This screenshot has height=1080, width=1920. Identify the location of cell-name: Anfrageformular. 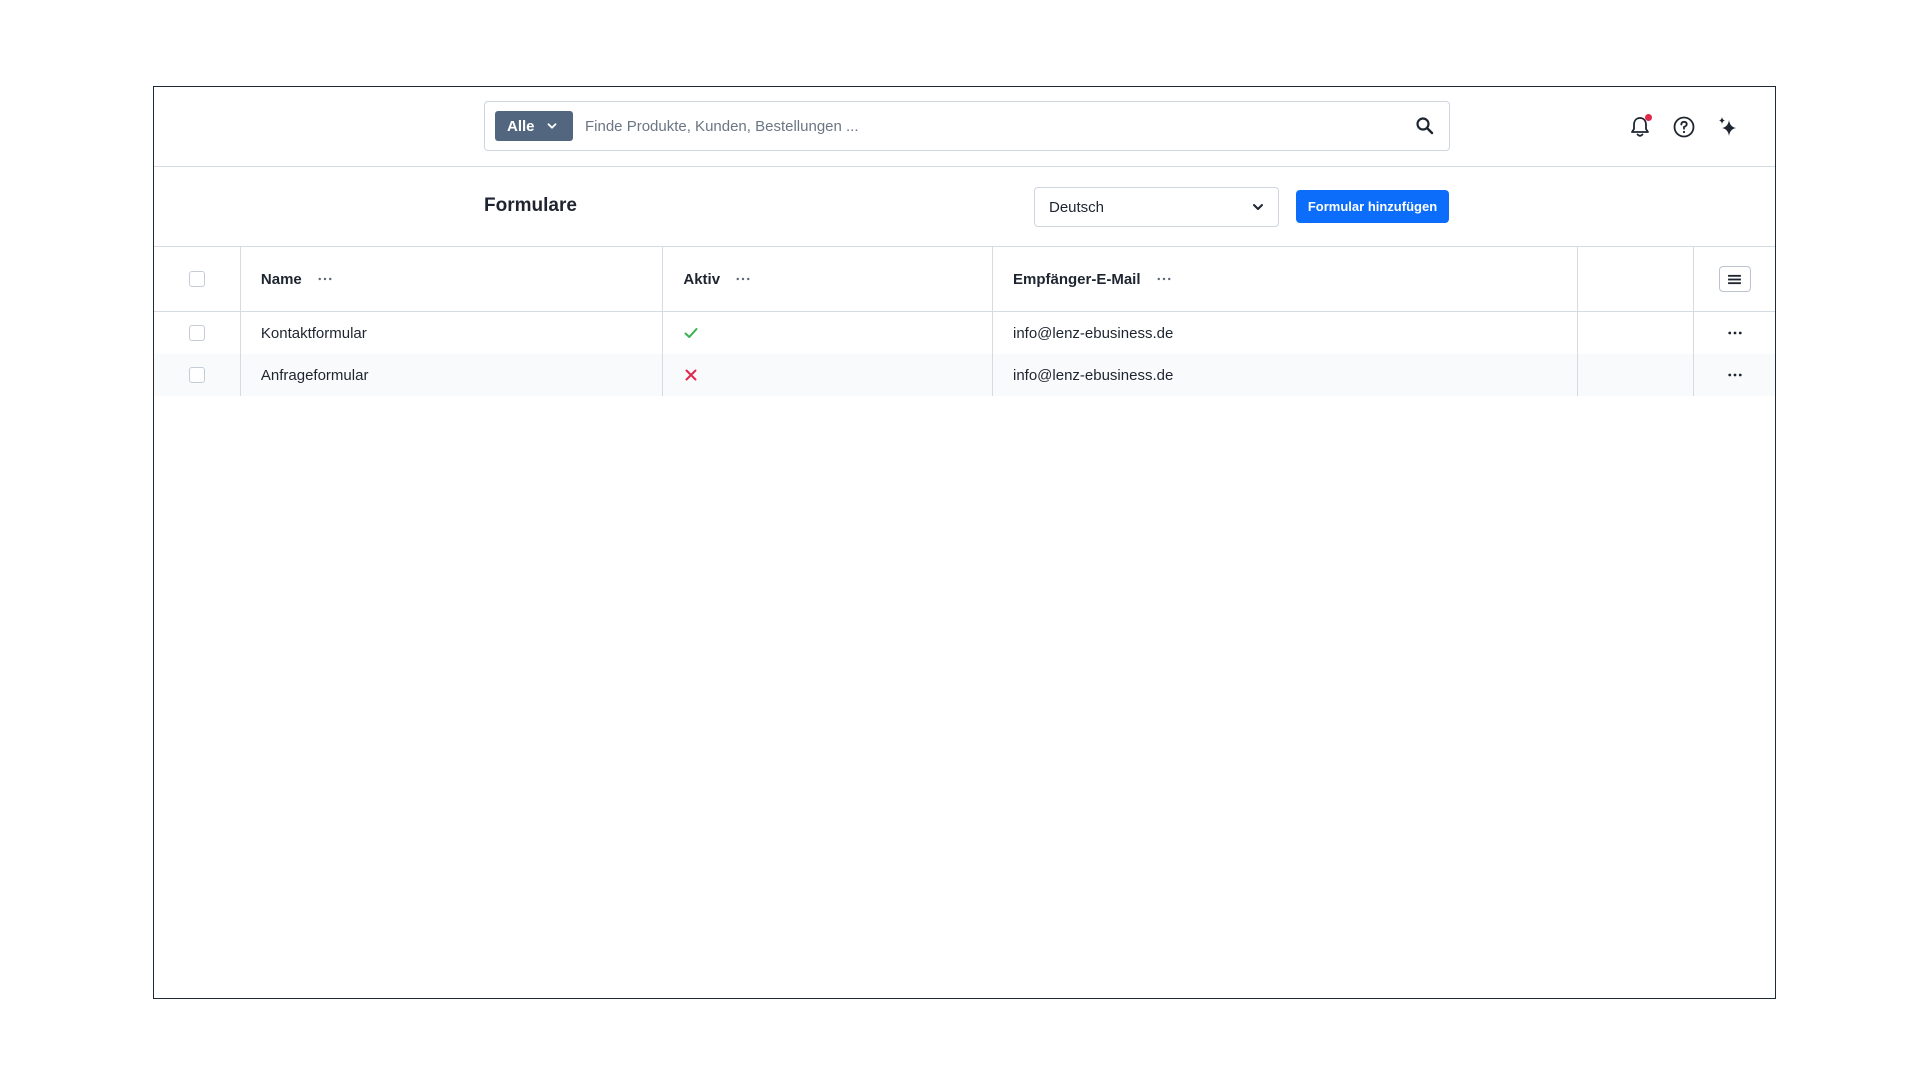
(450, 375).